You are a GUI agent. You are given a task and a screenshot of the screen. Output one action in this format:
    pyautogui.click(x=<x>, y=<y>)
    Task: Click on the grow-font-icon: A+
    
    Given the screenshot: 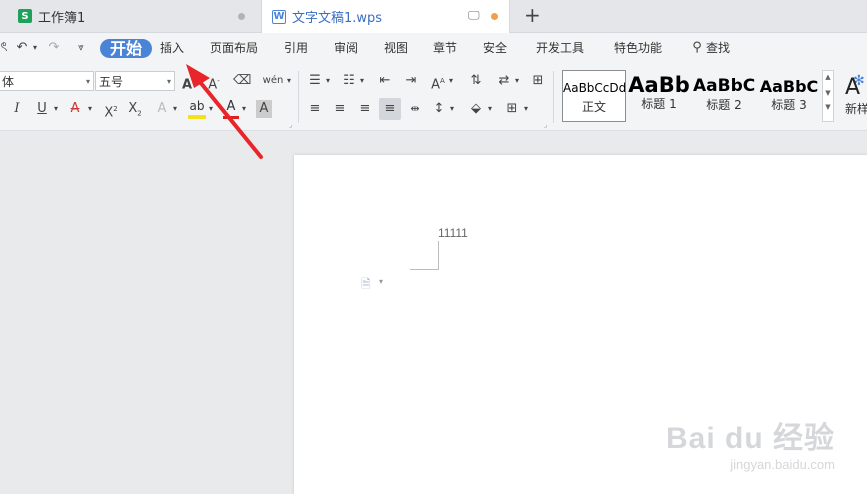 What is the action you would take?
    pyautogui.click(x=190, y=81)
    